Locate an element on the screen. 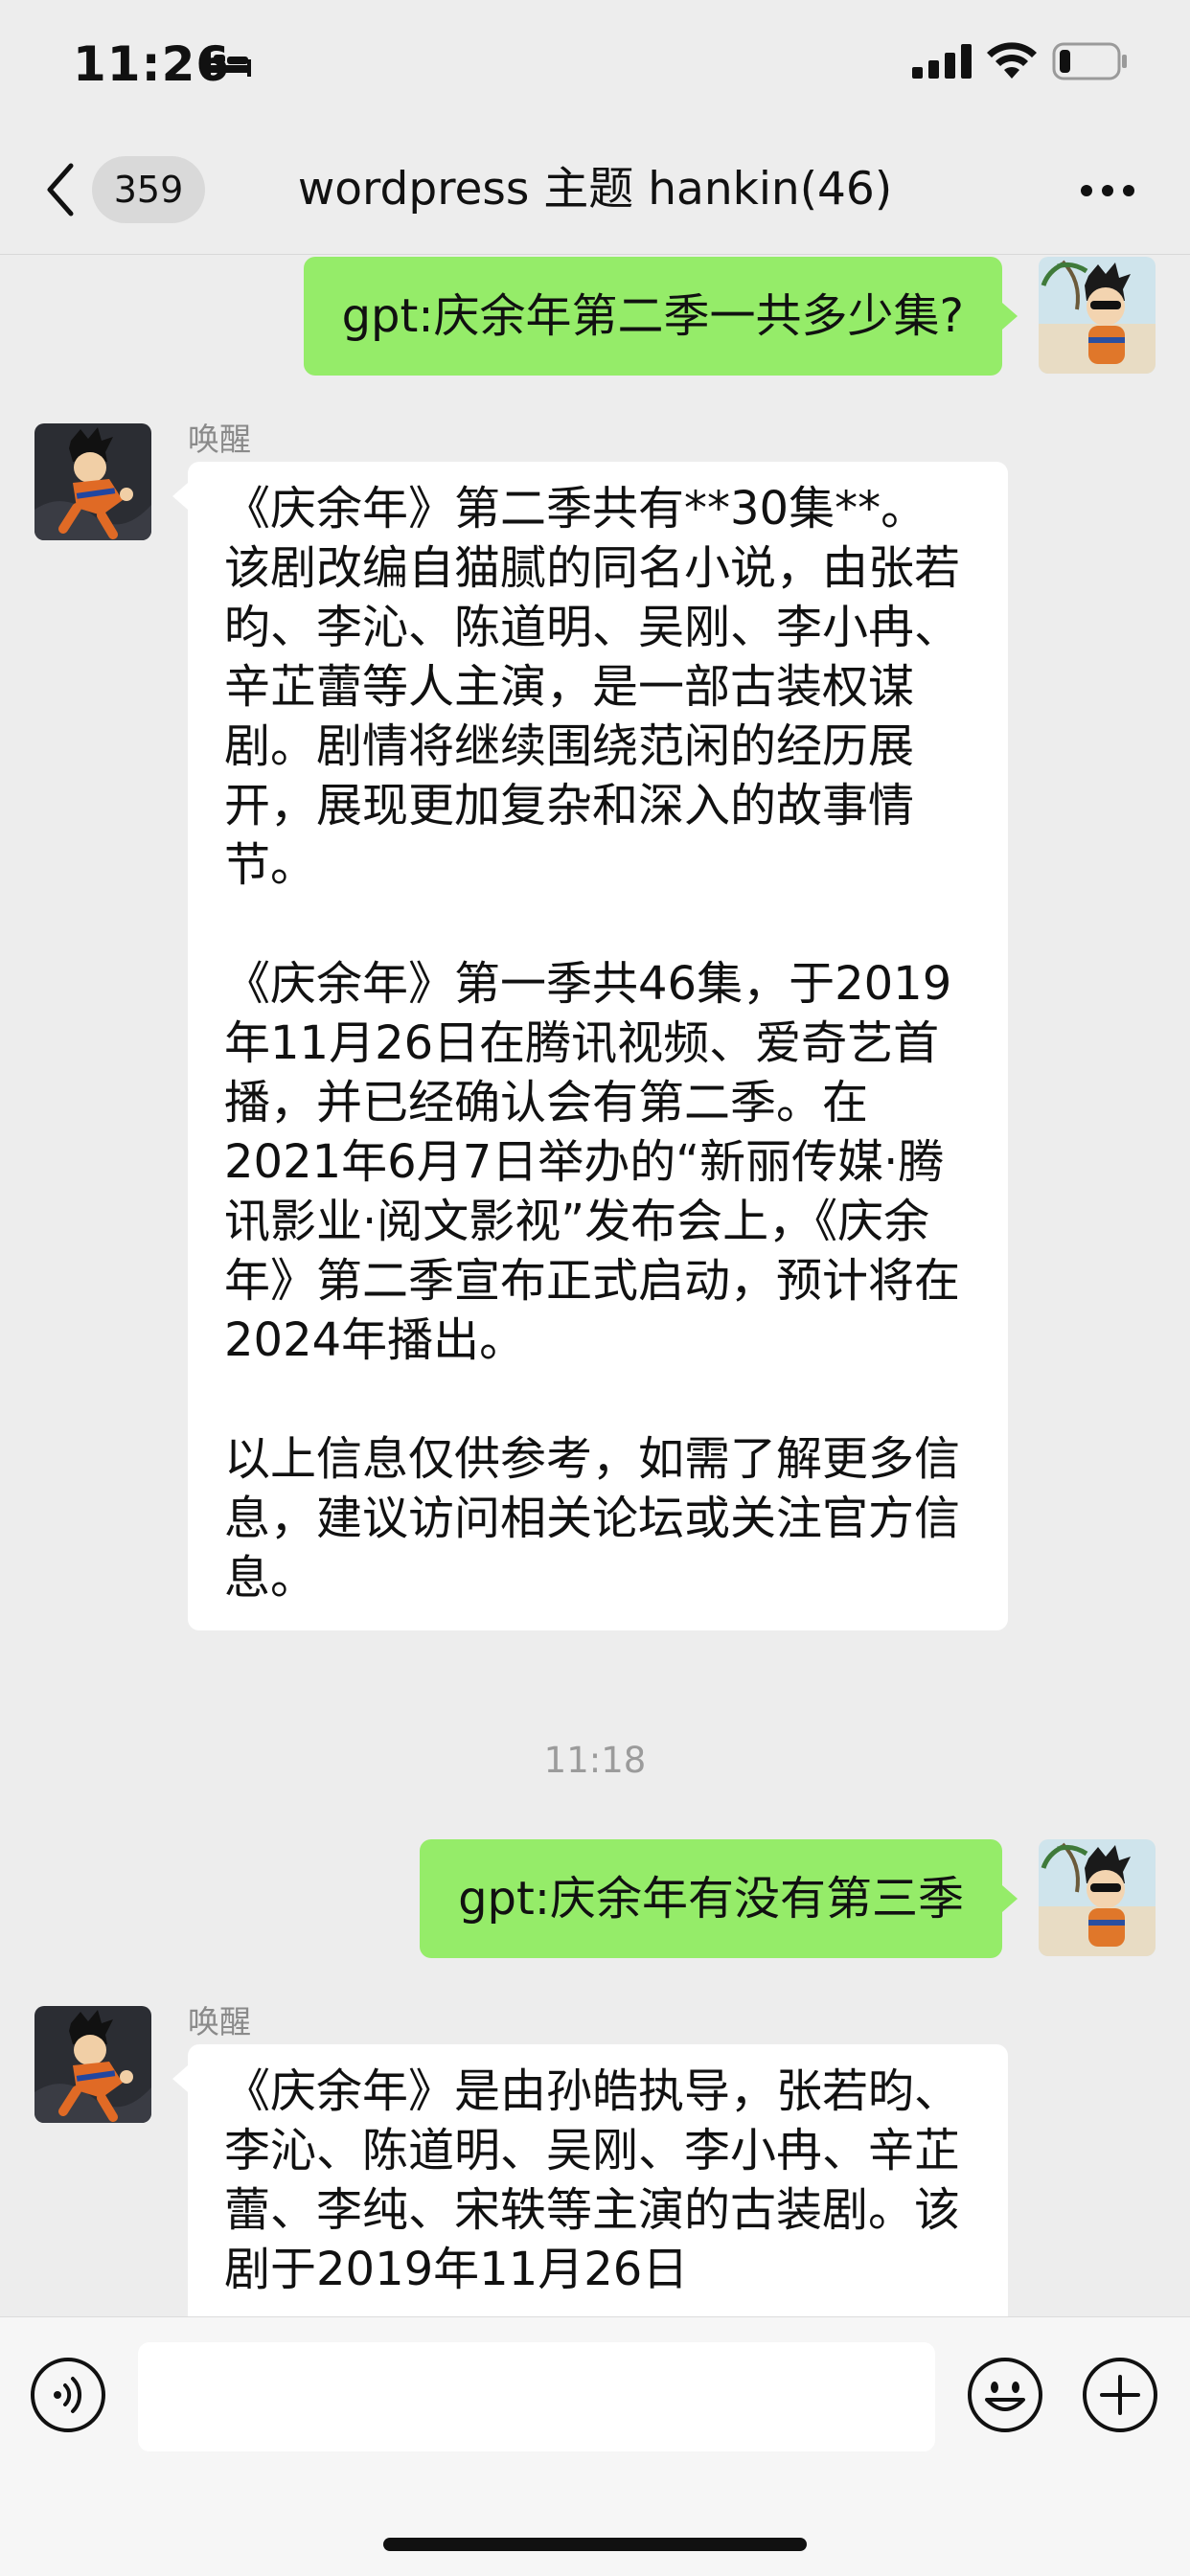  message-bubble: gpt:庆余年第二季一共多少集? is located at coordinates (653, 316).